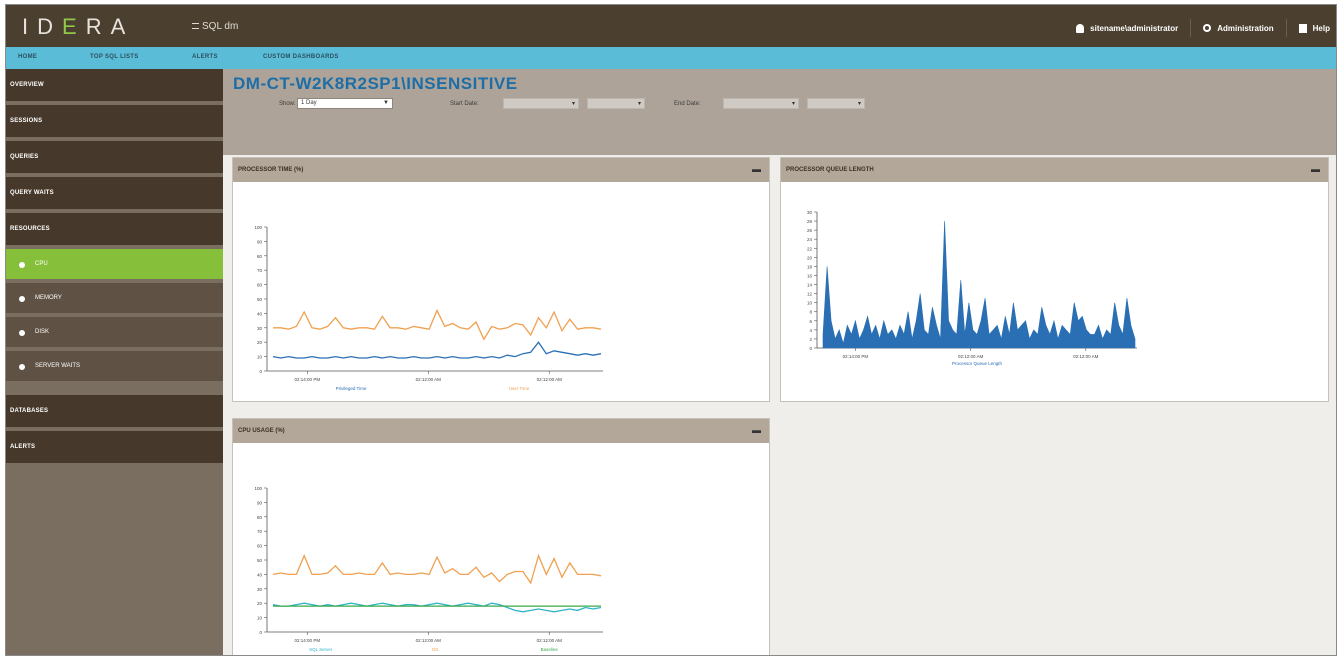 Image resolution: width=1341 pixels, height=658 pixels. Describe the element at coordinates (810, 257) in the screenshot. I see `y-tick-label: 20` at that location.